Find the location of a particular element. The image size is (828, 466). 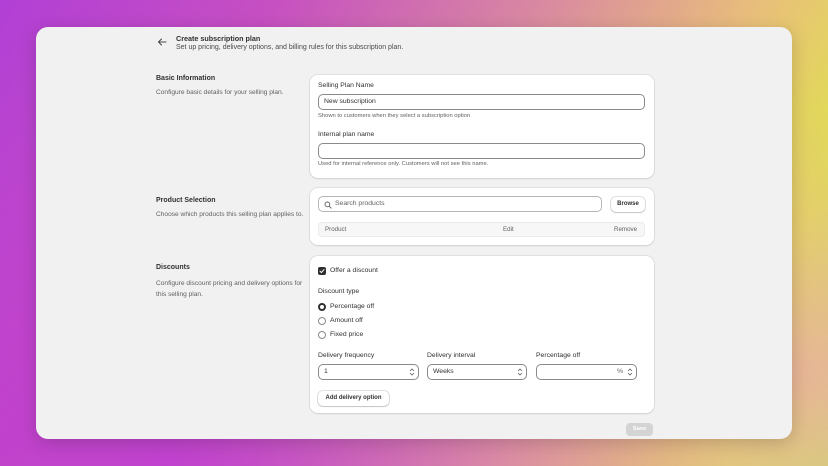

page-title: Create subscription plan is located at coordinates (218, 38).